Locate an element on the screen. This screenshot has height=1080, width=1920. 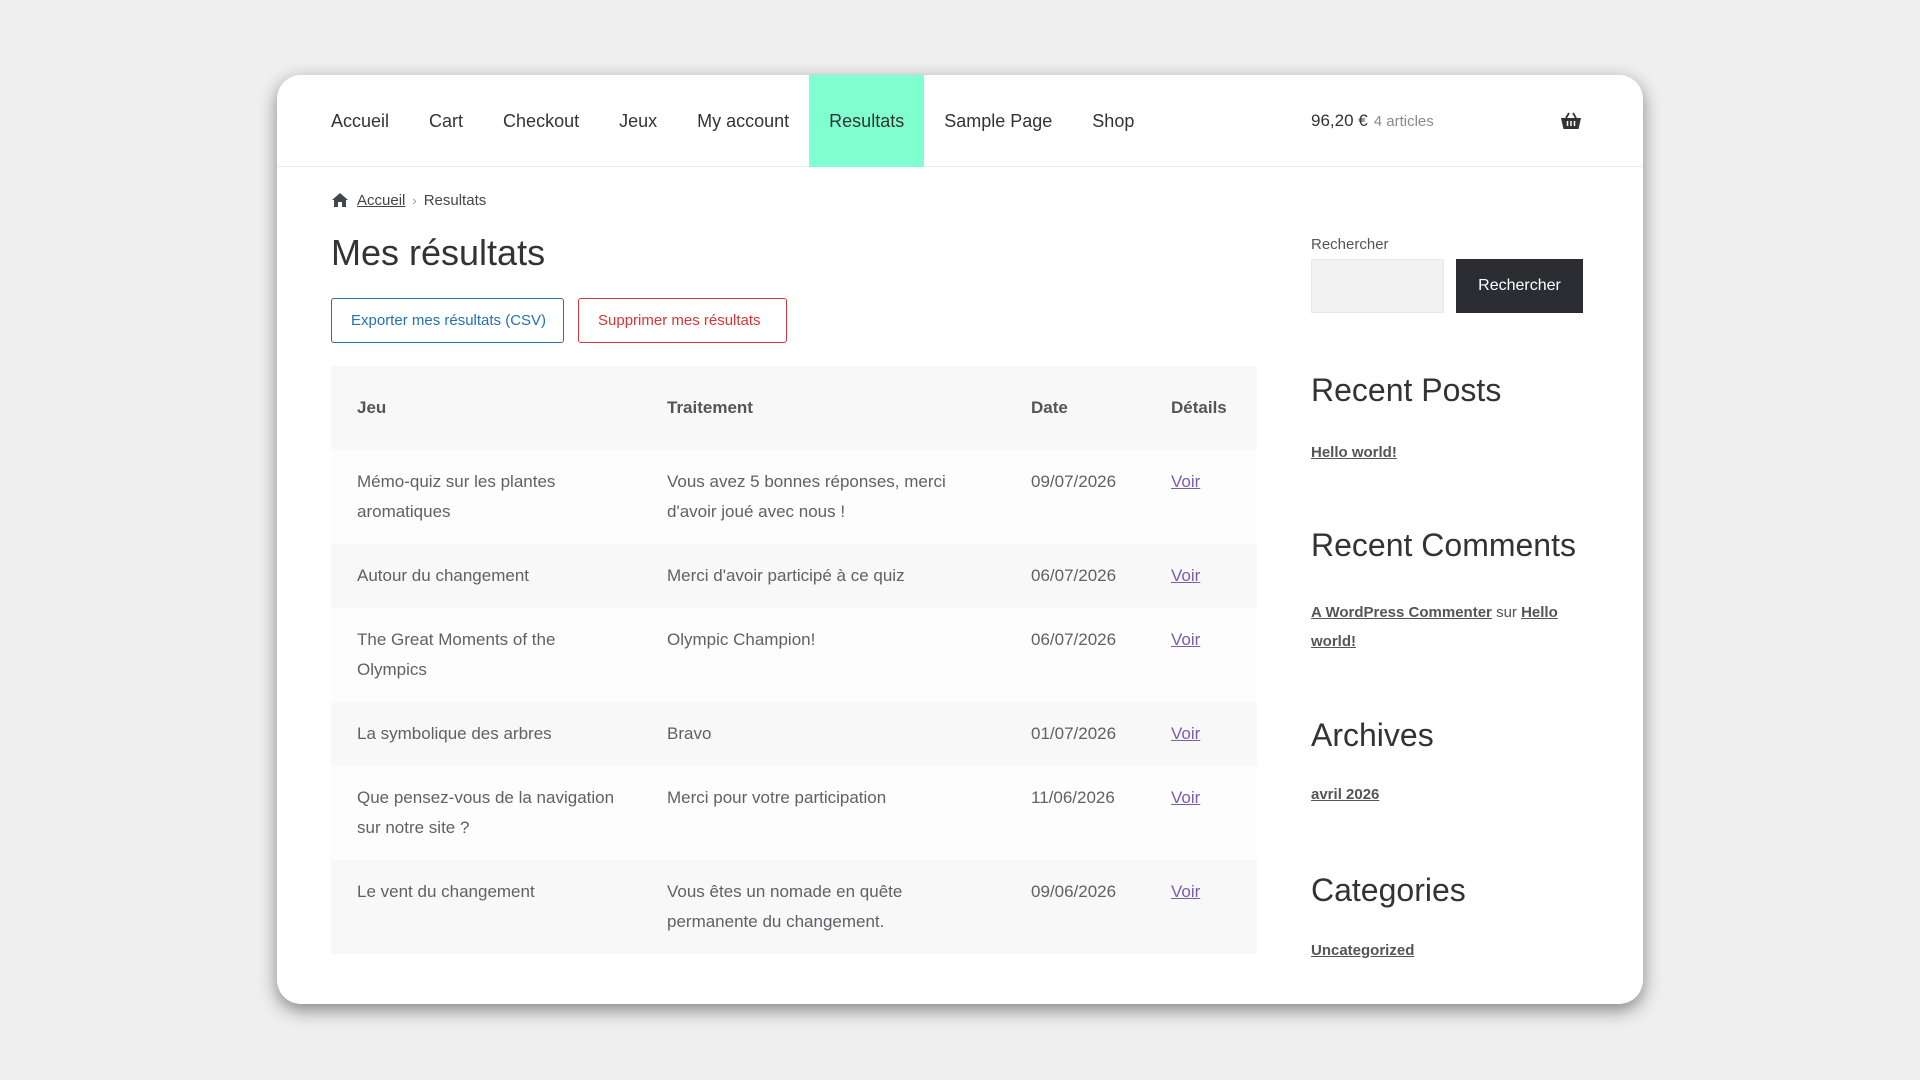
nav-item-jeux: Jeux is located at coordinates (638, 121).